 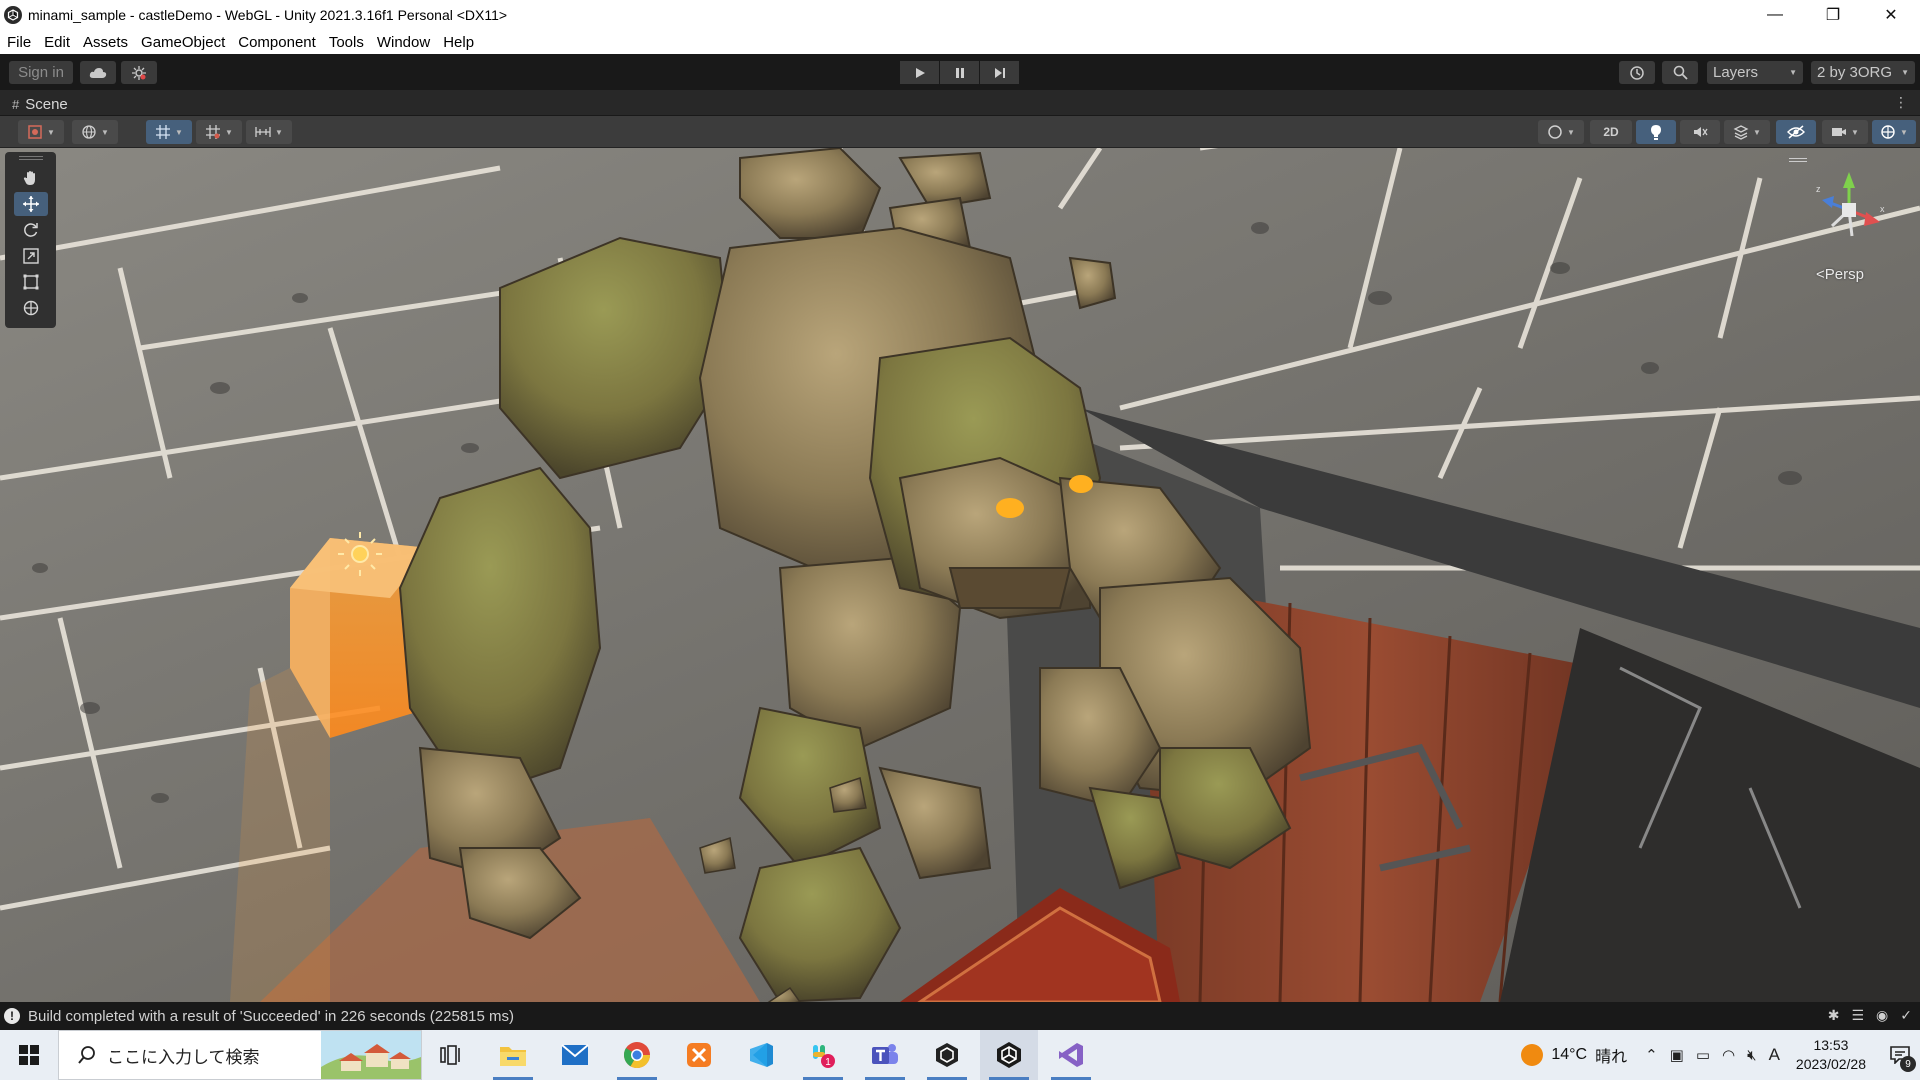 I want to click on more-options-icon: ⋮, so click(x=1901, y=102).